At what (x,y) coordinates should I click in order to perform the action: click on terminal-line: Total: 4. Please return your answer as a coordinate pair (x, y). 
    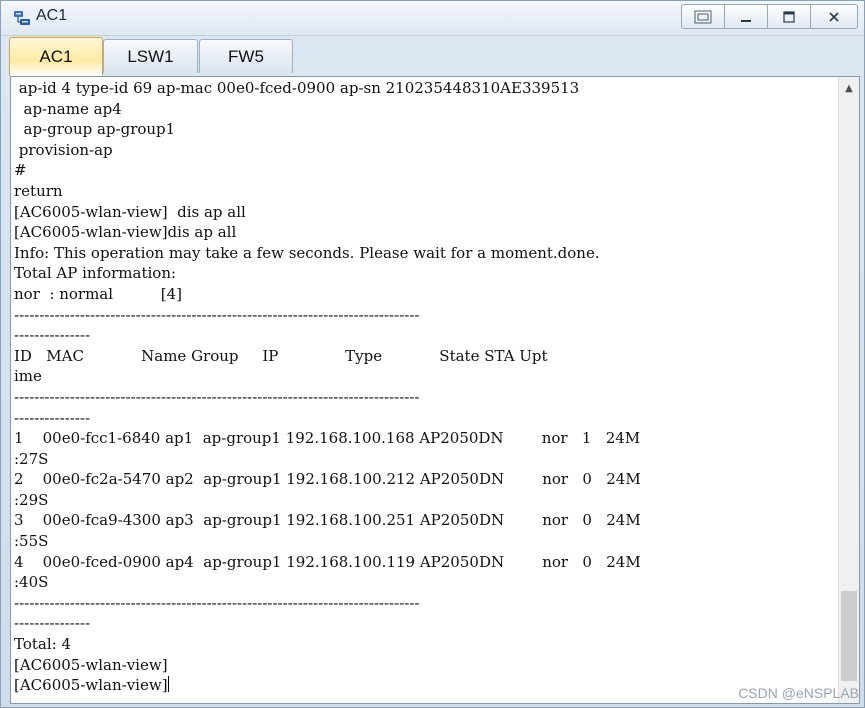
    Looking at the image, I should click on (43, 644).